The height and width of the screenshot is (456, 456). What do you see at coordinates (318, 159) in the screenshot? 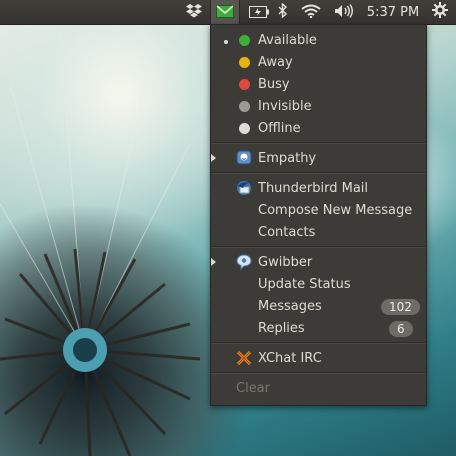
I see `empathy-item: Empathy` at bounding box center [318, 159].